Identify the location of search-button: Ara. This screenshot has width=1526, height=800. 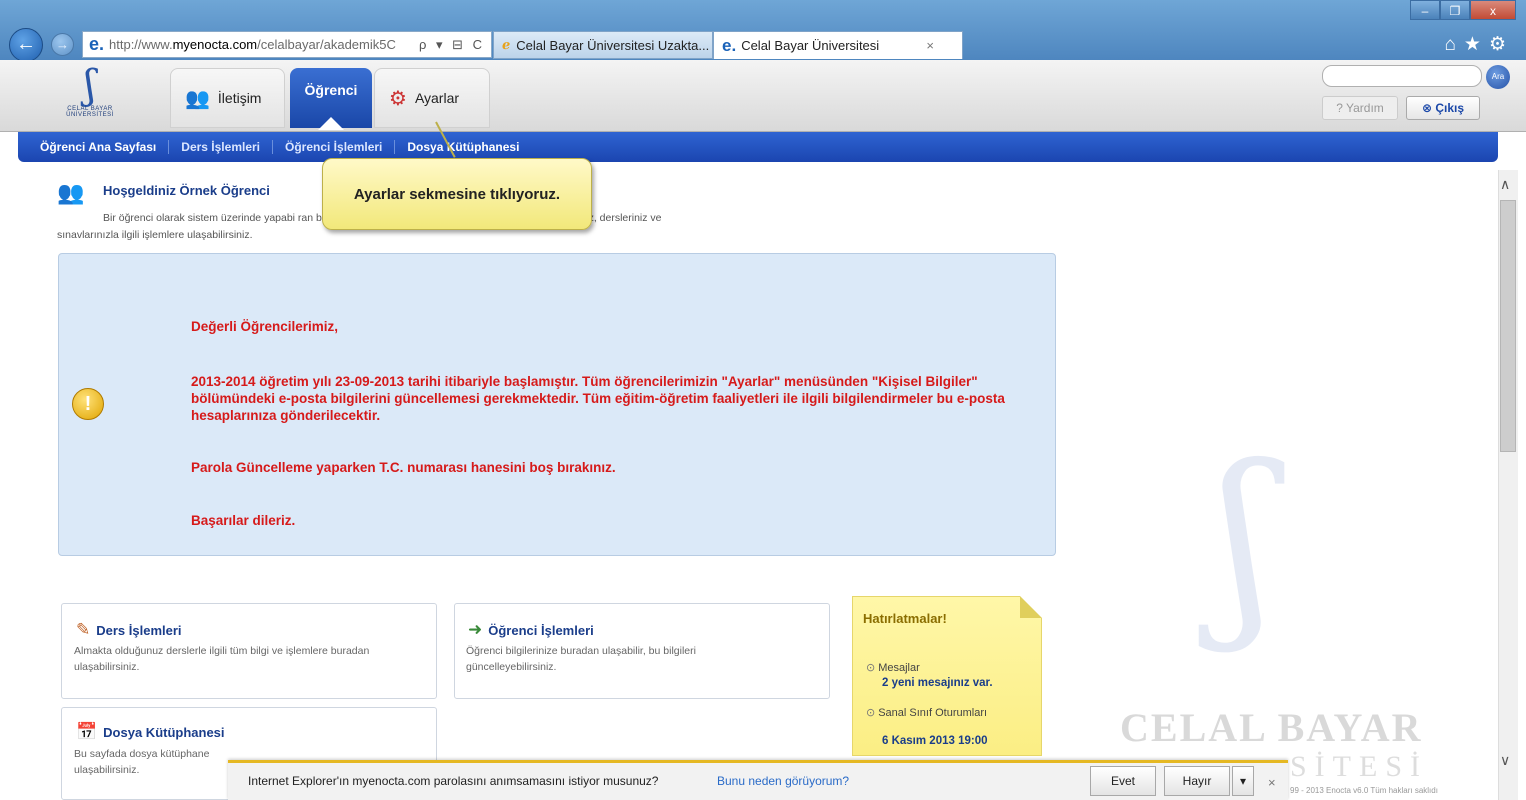
(1498, 77).